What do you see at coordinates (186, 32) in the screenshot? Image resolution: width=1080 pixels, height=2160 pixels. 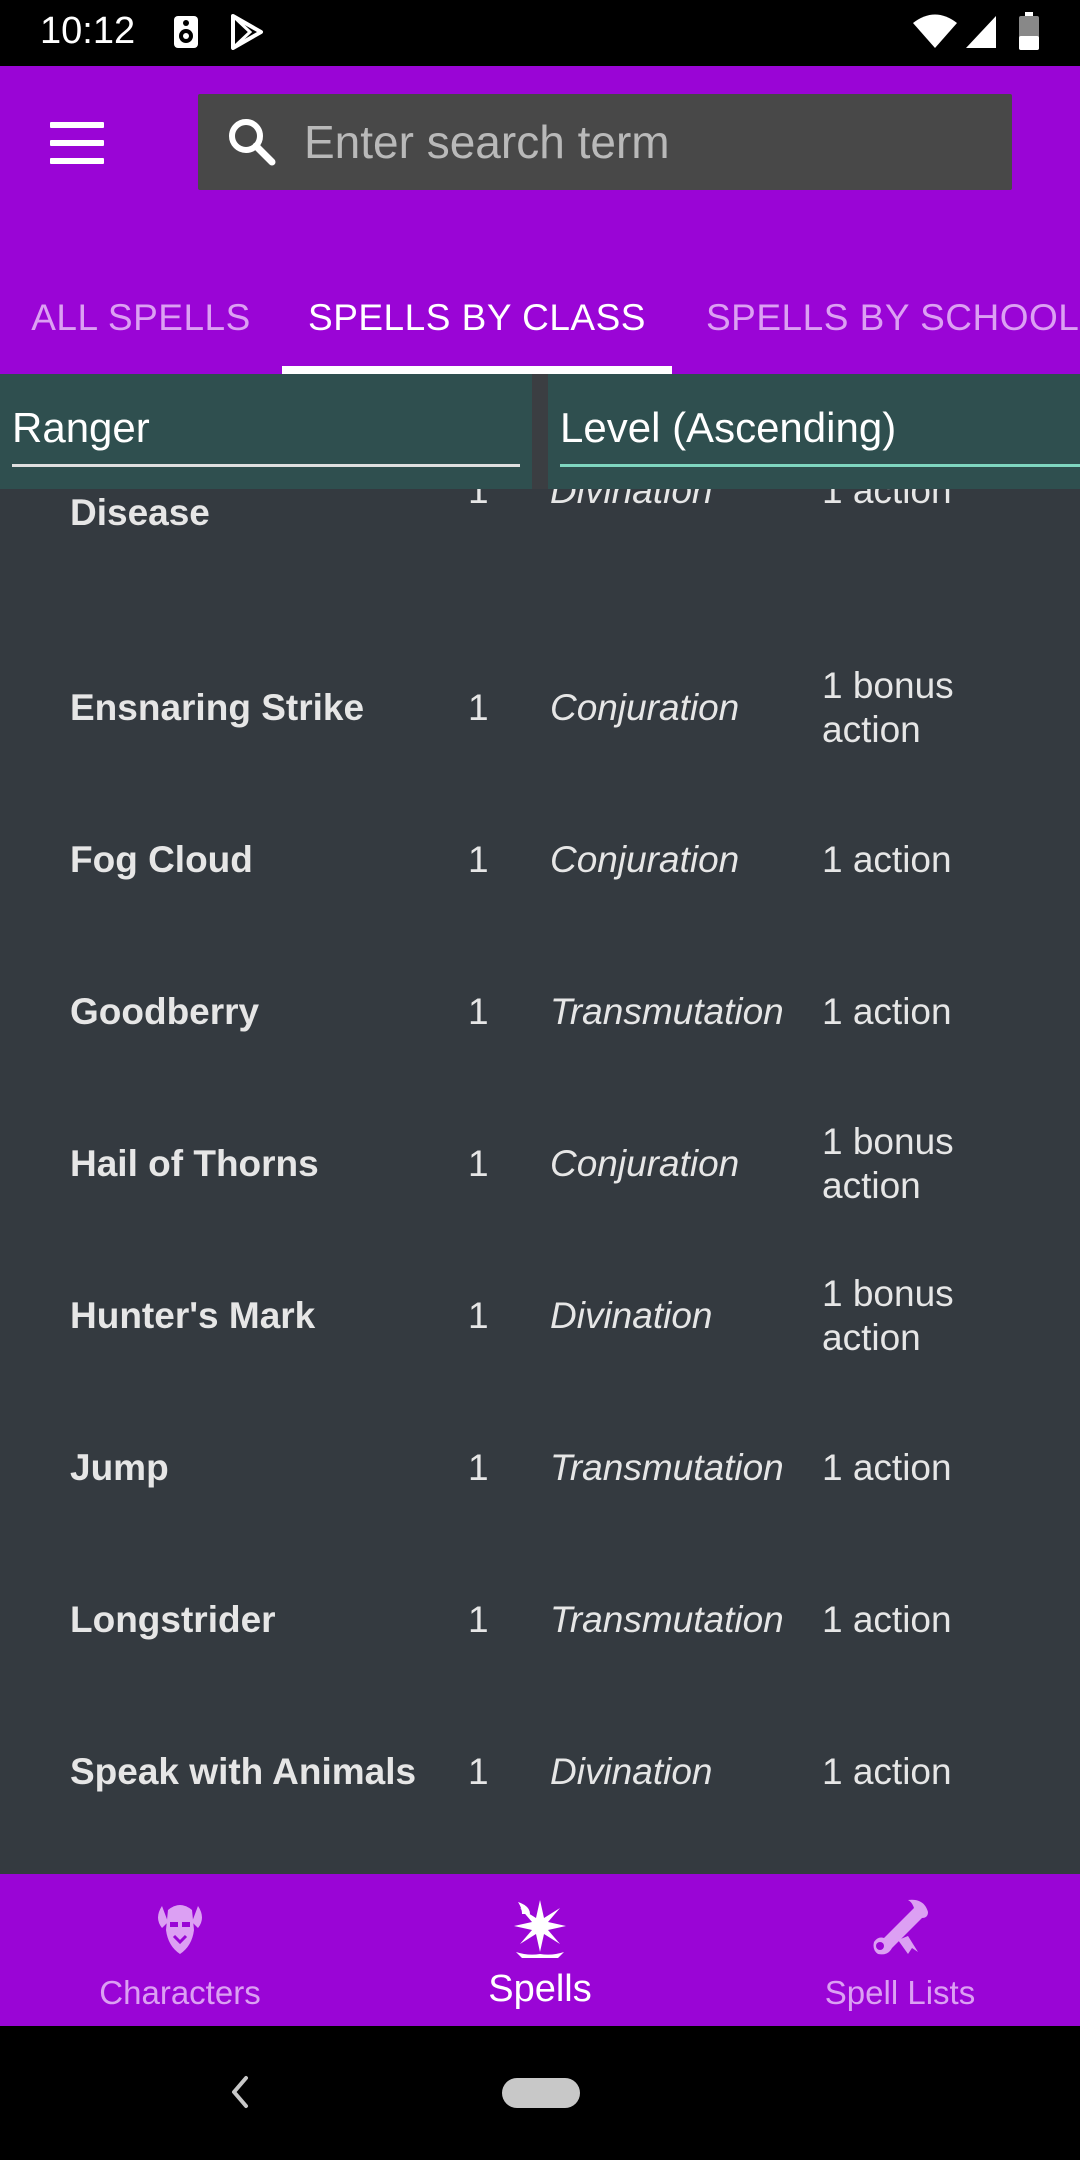 I see `speaker-icon` at bounding box center [186, 32].